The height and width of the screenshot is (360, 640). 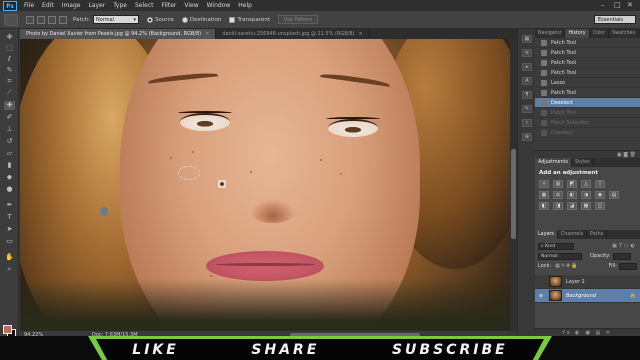 What do you see at coordinates (575, 282) in the screenshot?
I see `layer-name: Layer 2` at bounding box center [575, 282].